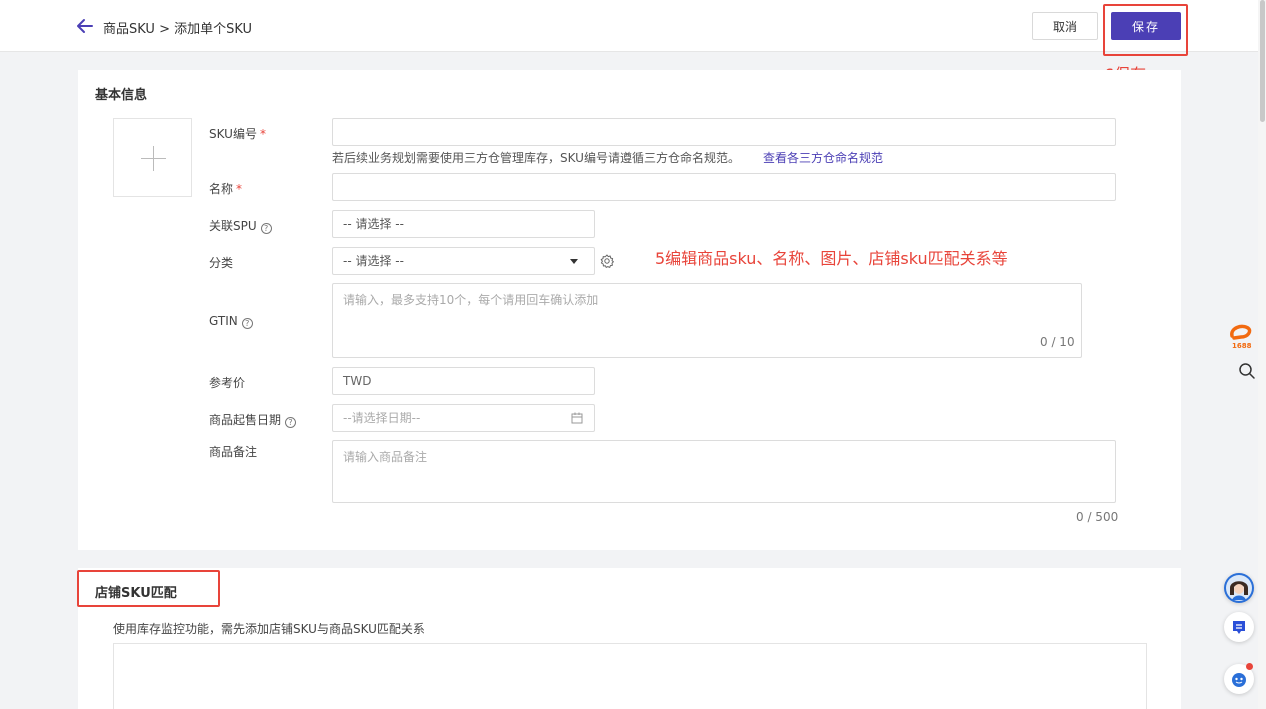  Describe the element at coordinates (463, 224) in the screenshot. I see `spu-select: -- 请选择 --` at that location.